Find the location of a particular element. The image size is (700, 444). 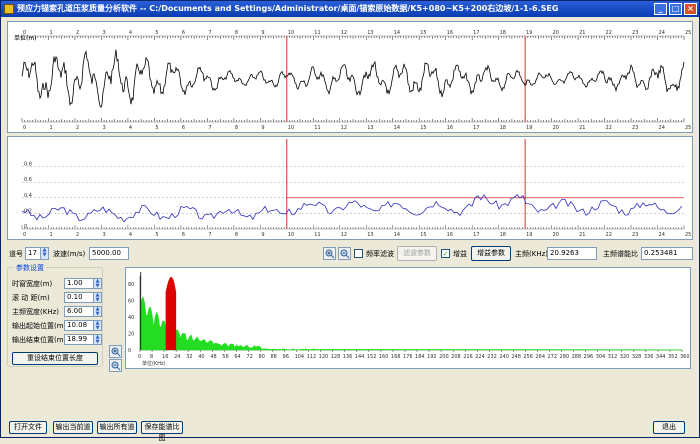

spectrum-tick-label: 152 is located at coordinates (372, 357).